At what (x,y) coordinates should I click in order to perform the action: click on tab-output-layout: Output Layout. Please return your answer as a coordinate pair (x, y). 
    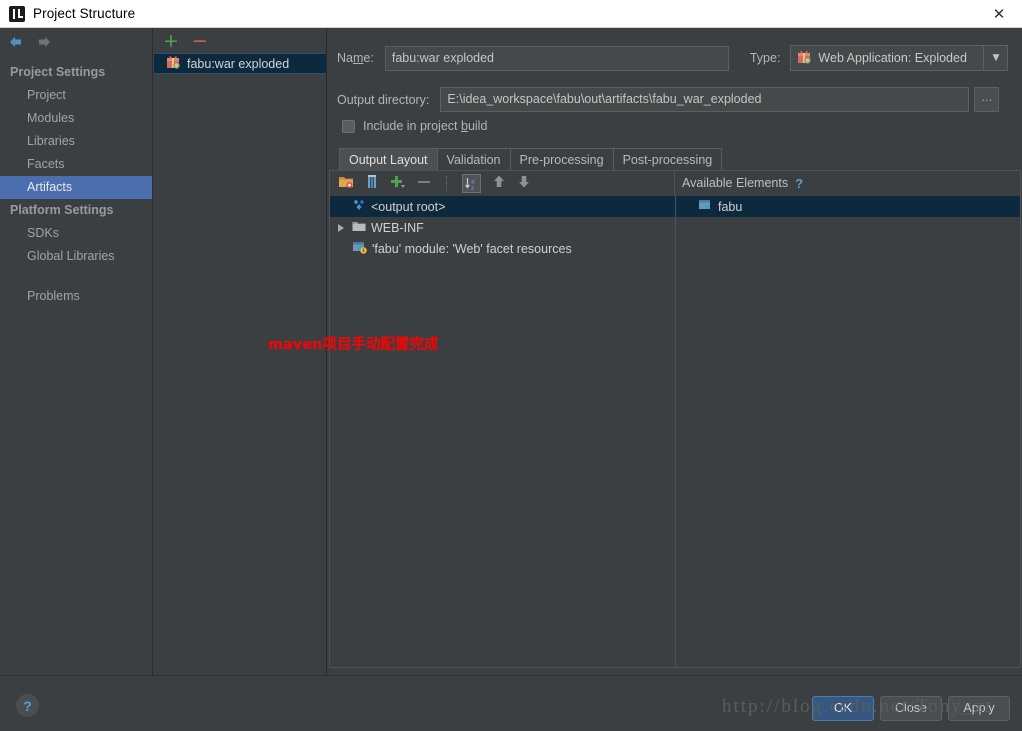
    Looking at the image, I should click on (388, 159).